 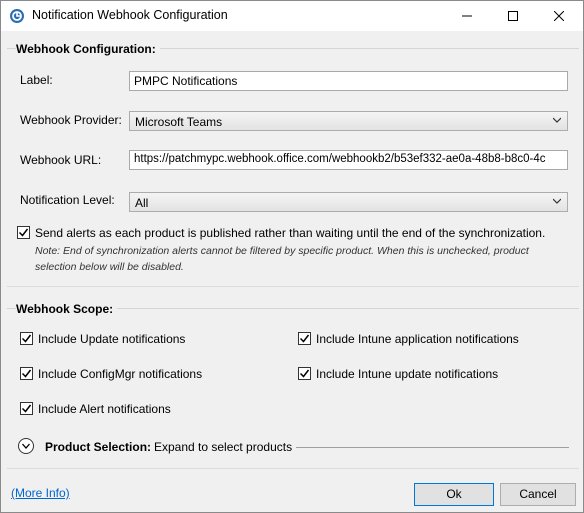 What do you see at coordinates (407, 374) in the screenshot?
I see `include-intune-update-label: Include Intune update notifications` at bounding box center [407, 374].